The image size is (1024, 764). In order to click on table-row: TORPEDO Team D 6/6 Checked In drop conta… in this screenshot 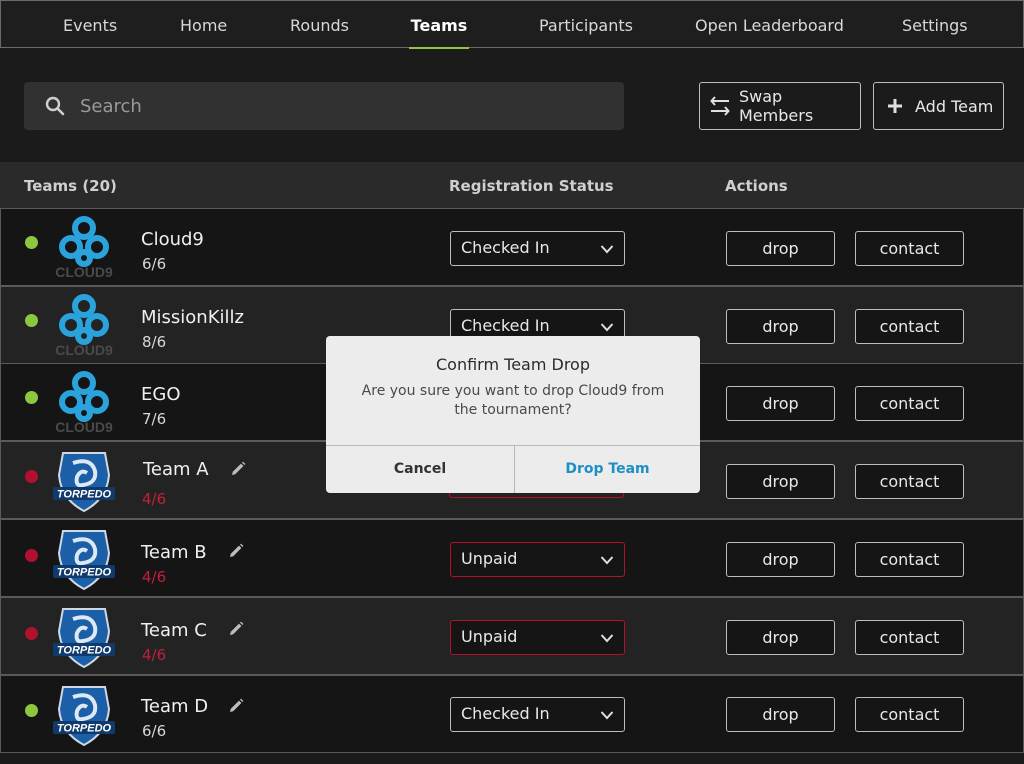, I will do `click(512, 714)`.